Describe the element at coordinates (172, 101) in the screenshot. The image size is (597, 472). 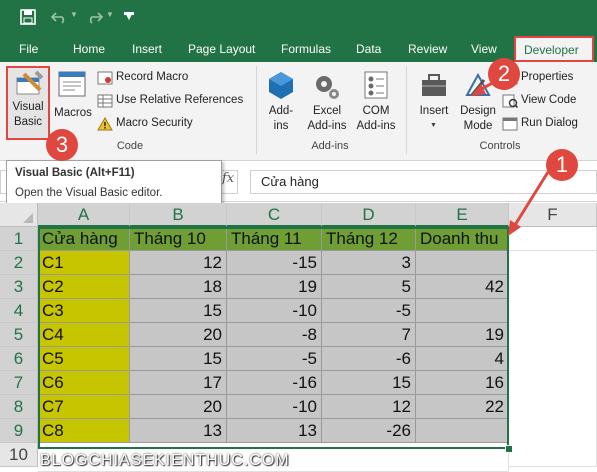
I see `use-relative-references-button: Use Relative References` at that location.